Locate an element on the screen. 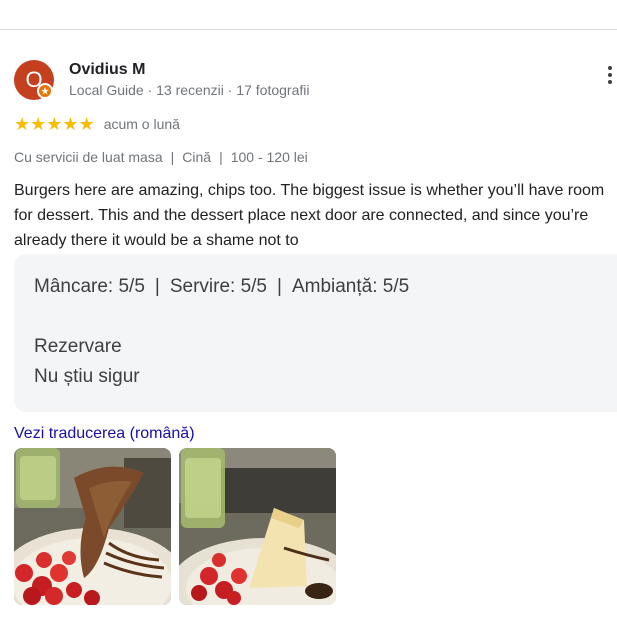  photo-dessert-chocolate is located at coordinates (92, 526).